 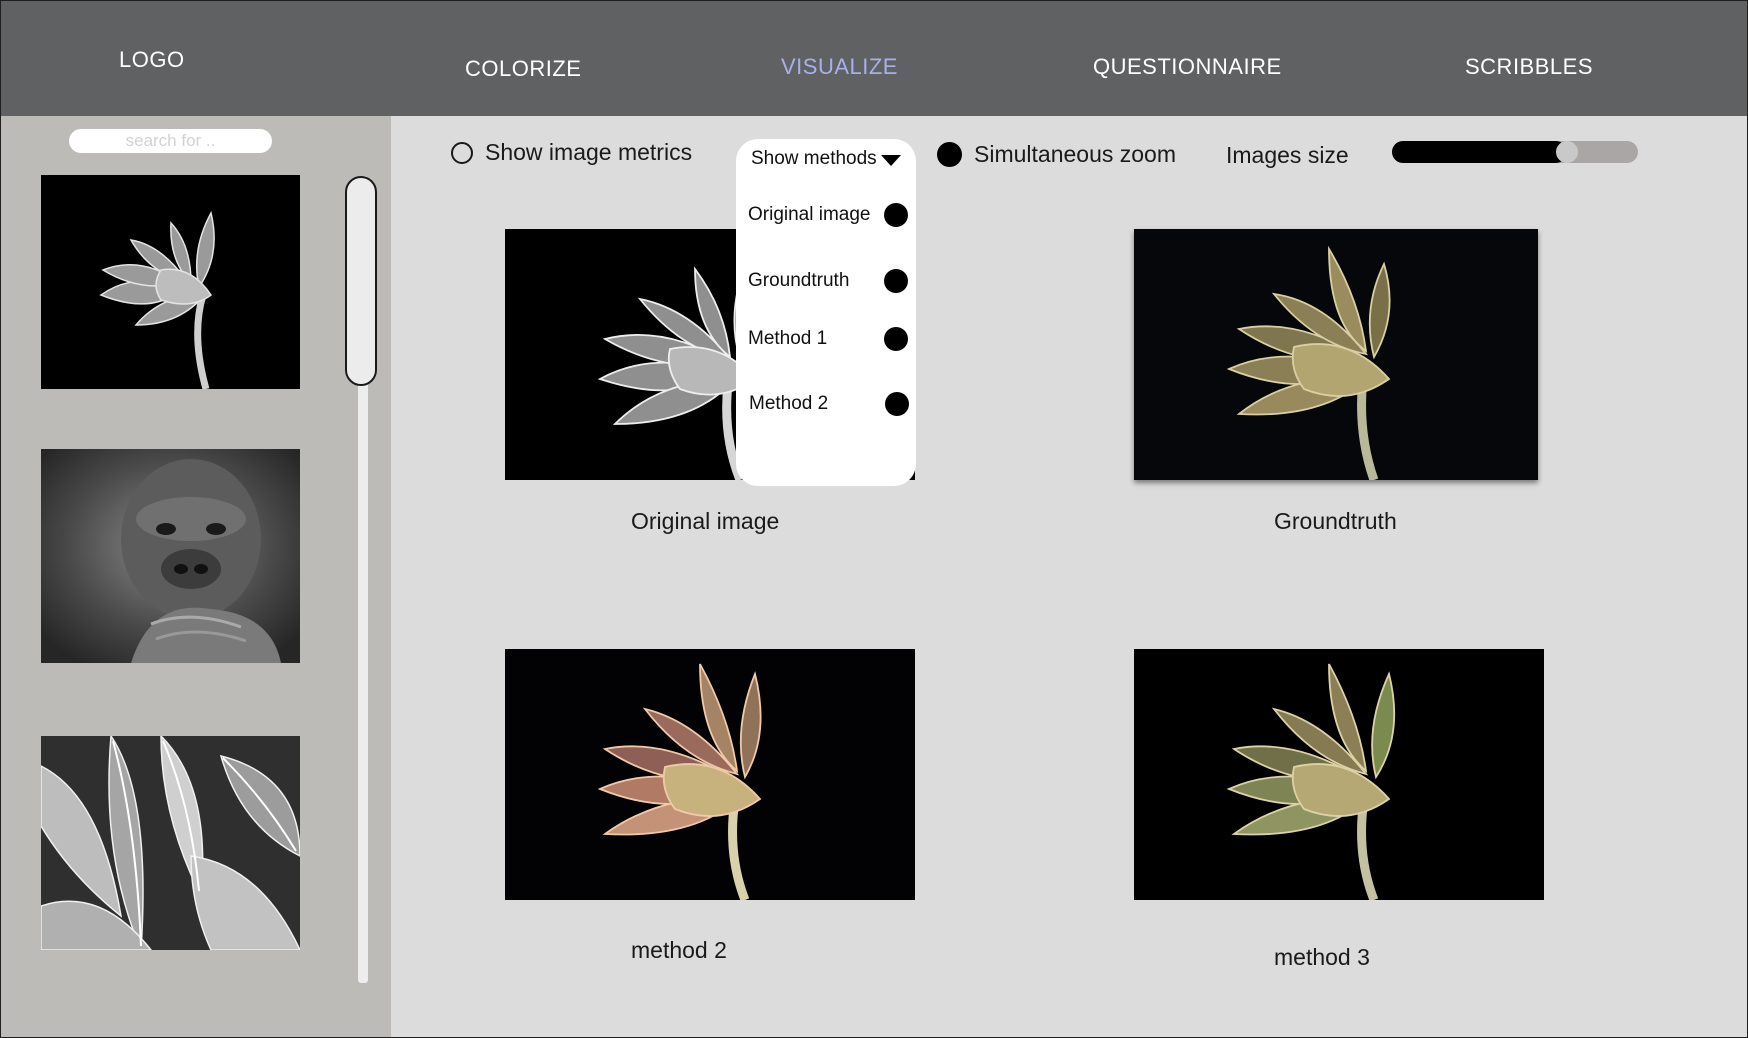 I want to click on sidebar-scrollbar-thumb, so click(x=361, y=281).